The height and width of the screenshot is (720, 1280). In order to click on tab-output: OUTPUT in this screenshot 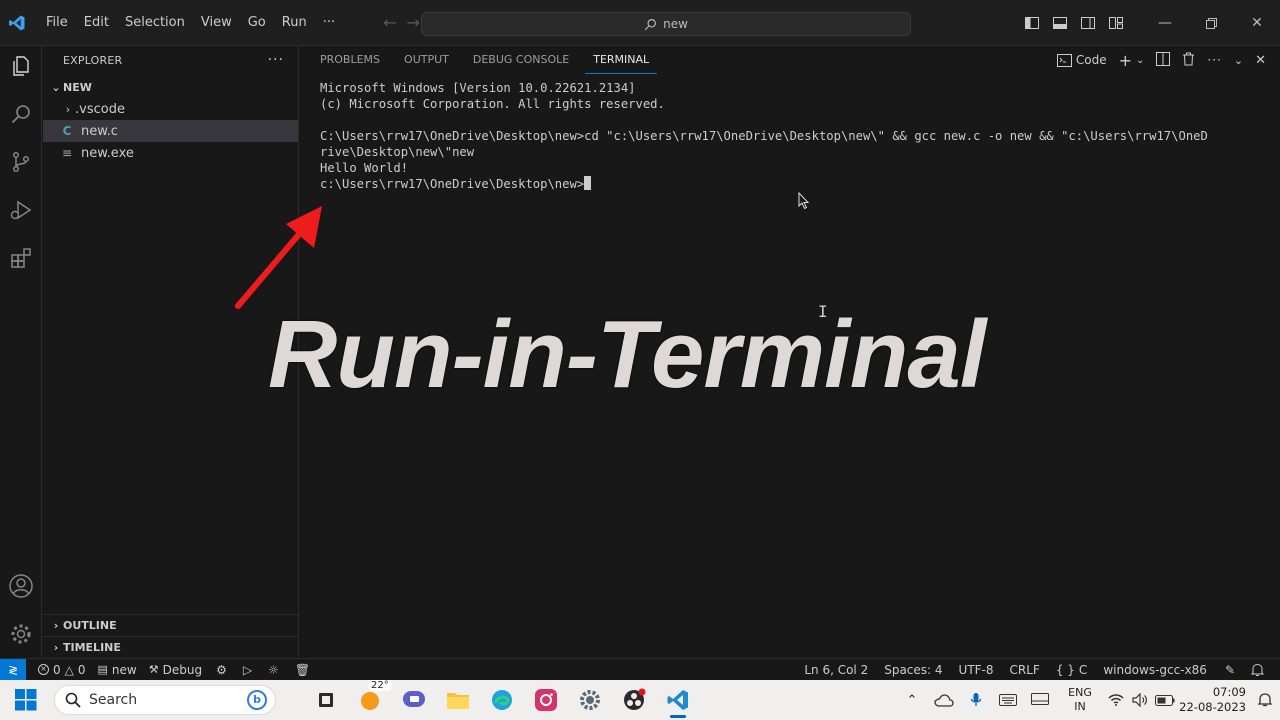, I will do `click(426, 60)`.